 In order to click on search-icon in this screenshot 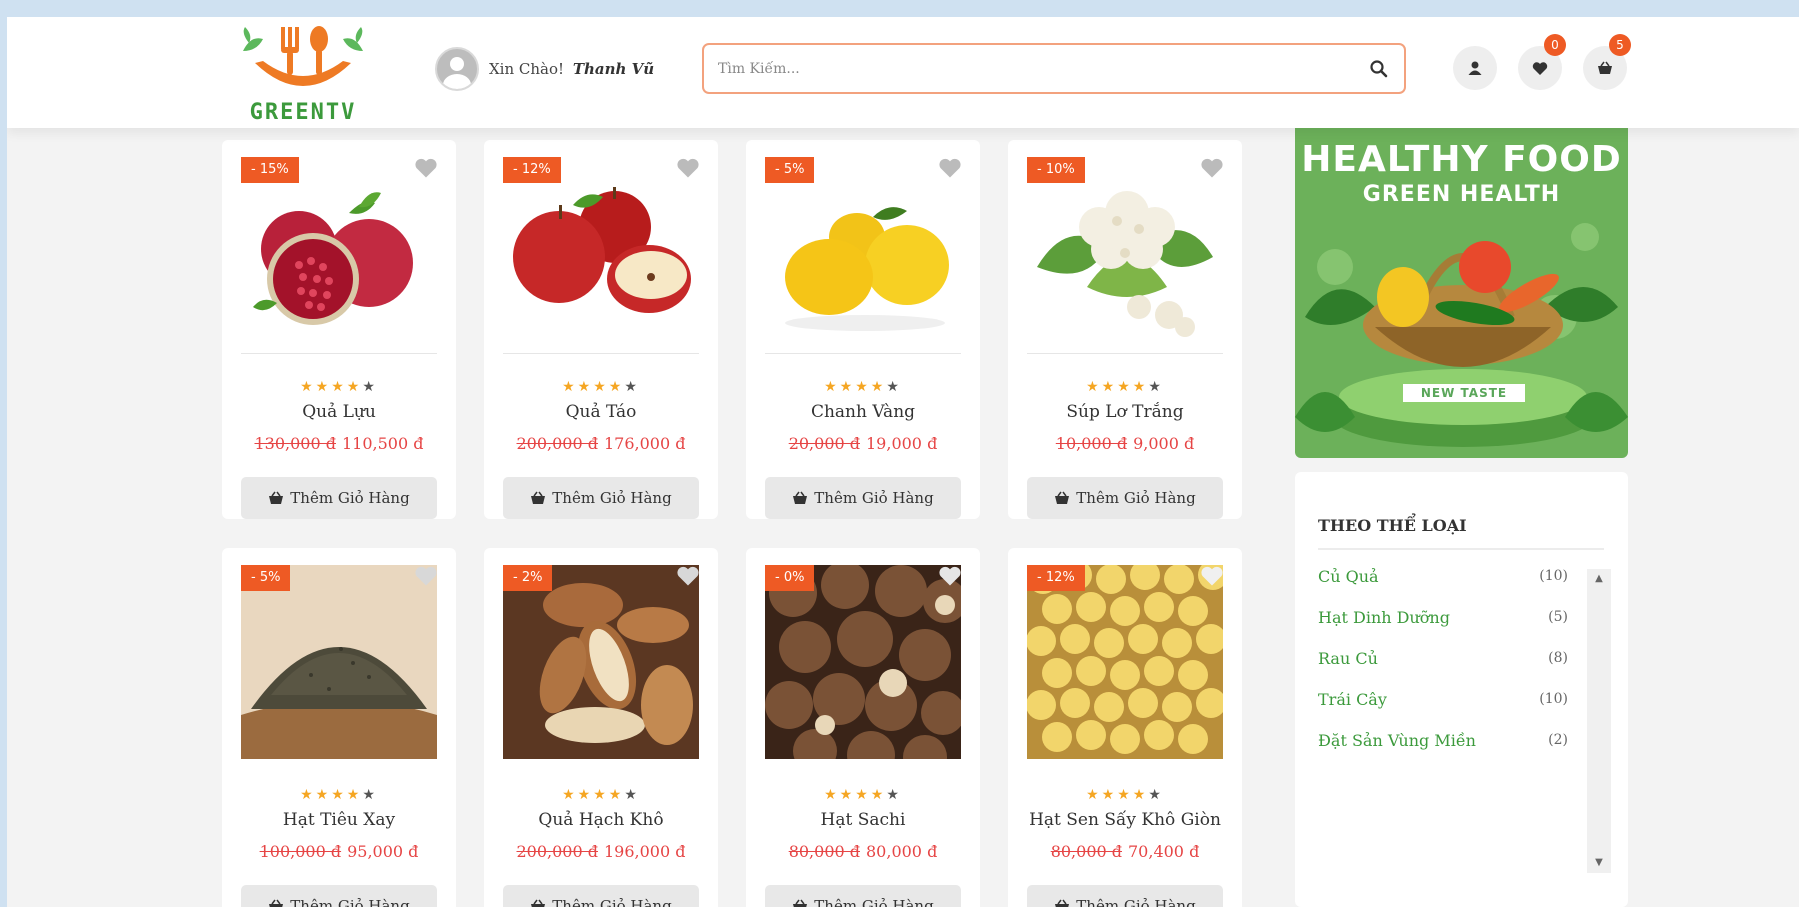, I will do `click(1379, 69)`.